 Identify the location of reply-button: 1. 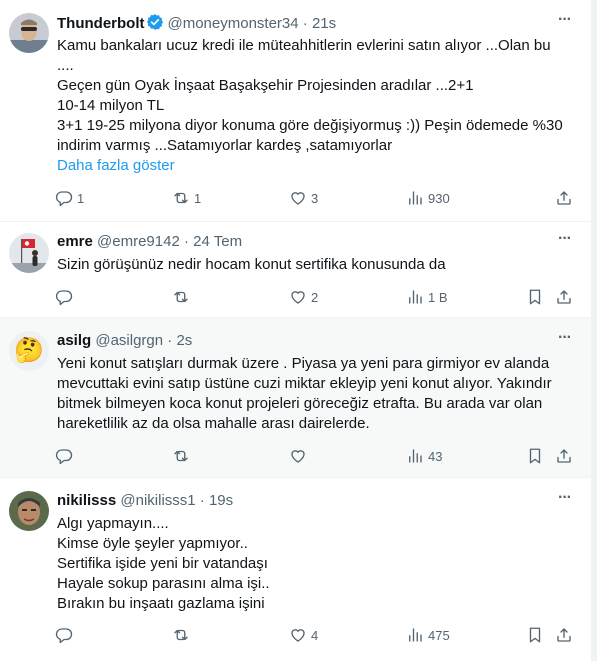
(69, 198).